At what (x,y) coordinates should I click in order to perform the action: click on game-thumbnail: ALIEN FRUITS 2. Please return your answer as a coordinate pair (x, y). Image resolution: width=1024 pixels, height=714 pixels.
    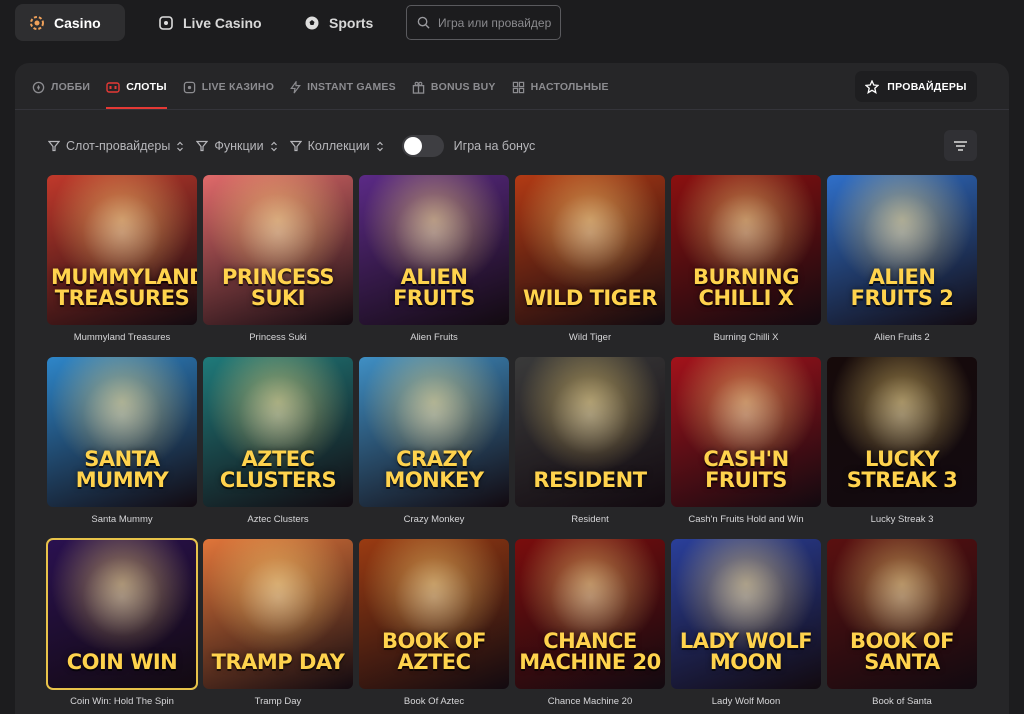
    Looking at the image, I should click on (902, 250).